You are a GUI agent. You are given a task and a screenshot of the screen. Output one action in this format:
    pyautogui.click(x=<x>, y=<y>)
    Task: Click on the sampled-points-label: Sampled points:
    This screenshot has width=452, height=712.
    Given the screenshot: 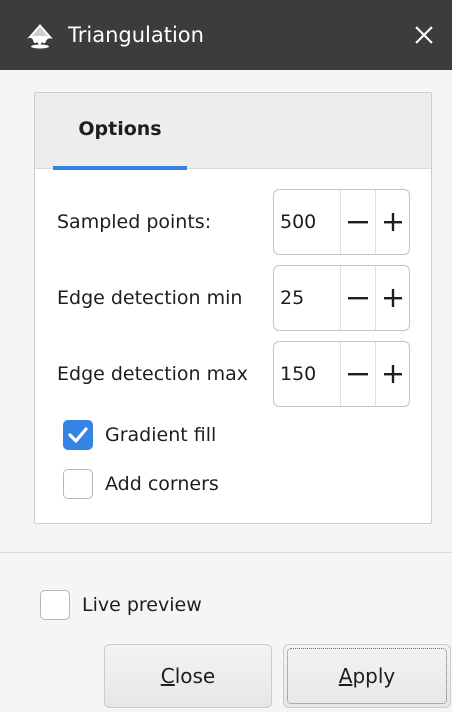 What is the action you would take?
    pyautogui.click(x=134, y=222)
    